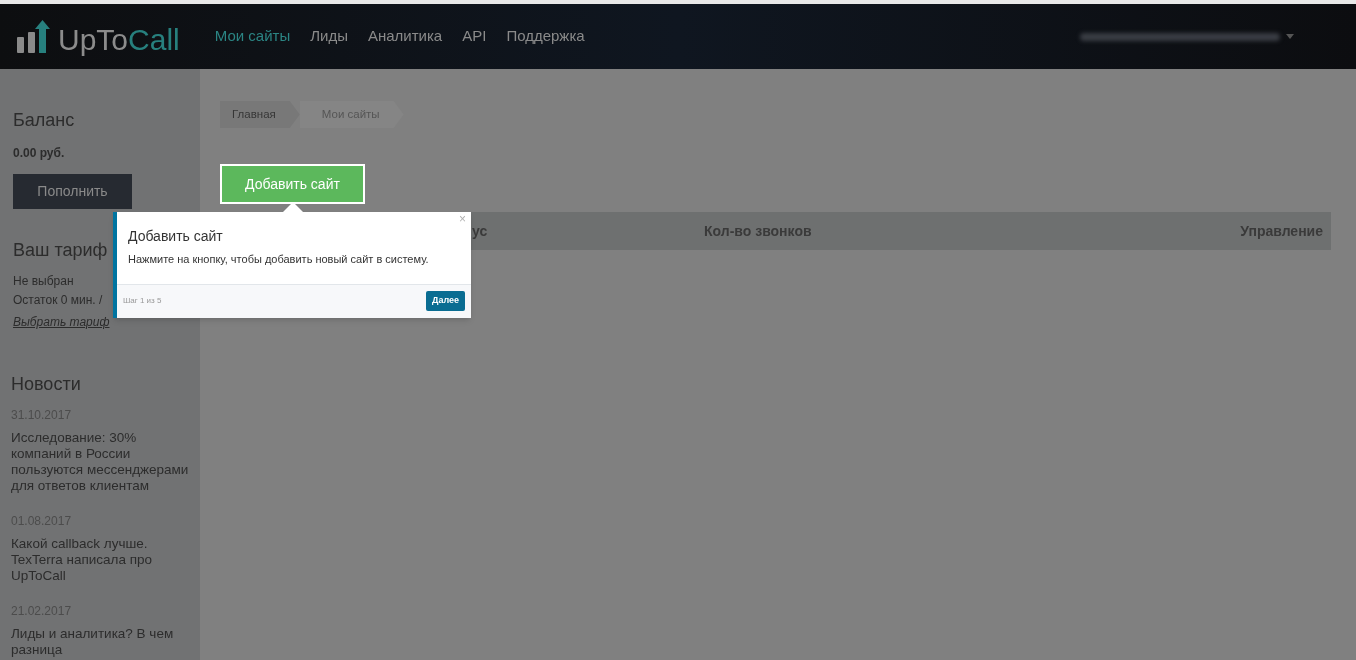 This screenshot has height=660, width=1356. Describe the element at coordinates (1290, 36) in the screenshot. I see `caret-icon` at that location.